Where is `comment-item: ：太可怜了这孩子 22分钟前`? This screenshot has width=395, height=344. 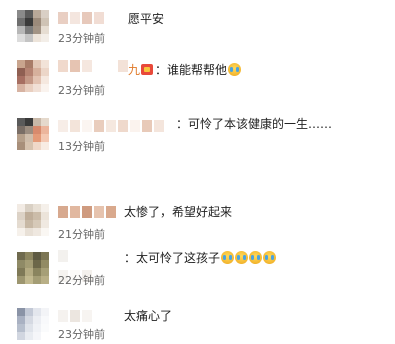 comment-item: ：太可怜了这孩子 22分钟前 is located at coordinates (197, 268).